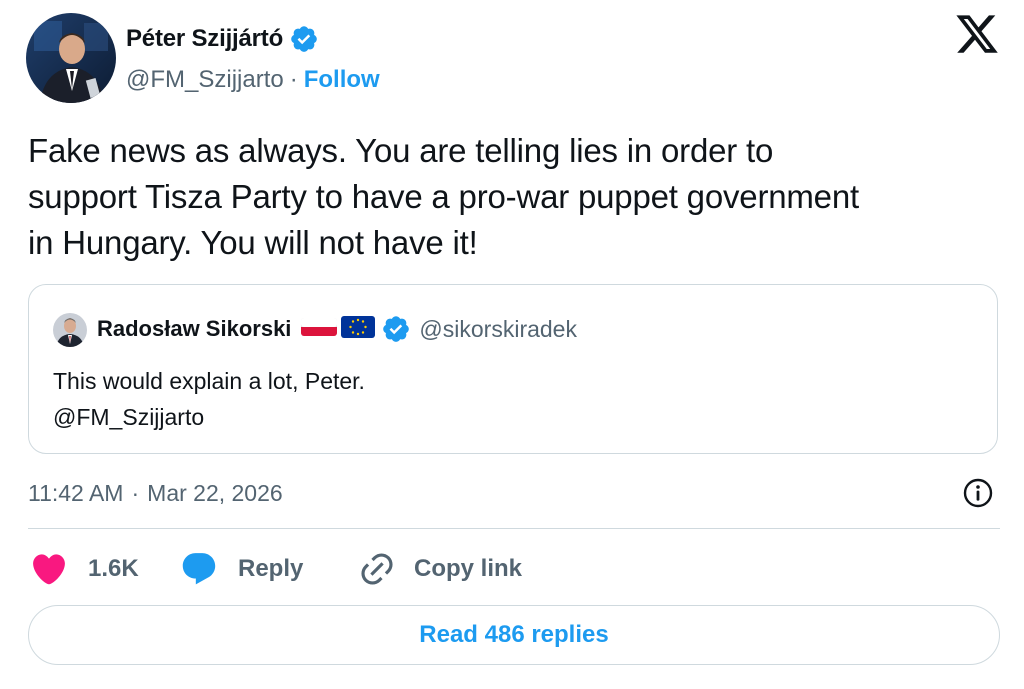 The height and width of the screenshot is (689, 1024). Describe the element at coordinates (977, 36) in the screenshot. I see `x-logo-icon` at that location.